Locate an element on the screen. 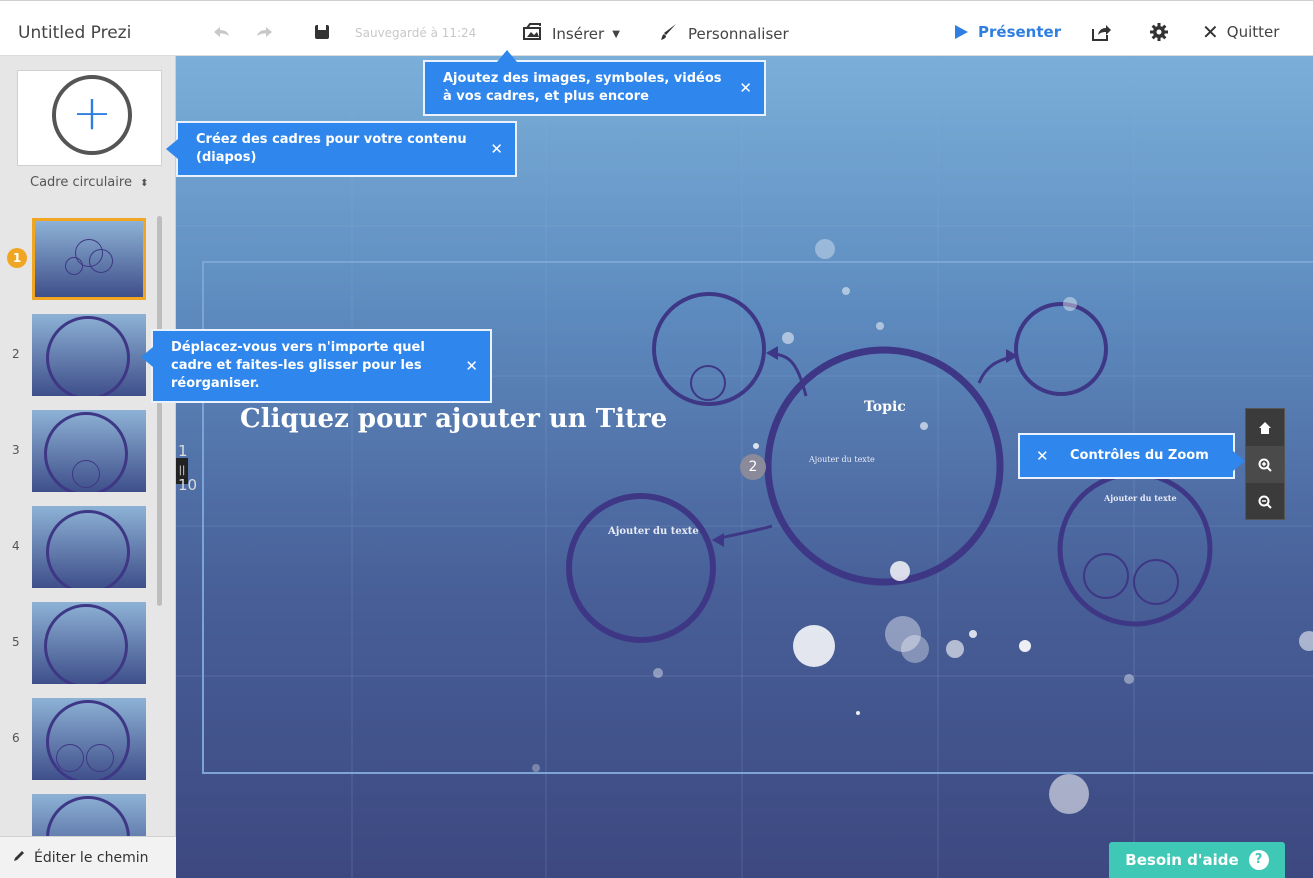  title-placeholder: Cliquez pour ajouter un Titre is located at coordinates (453, 419).